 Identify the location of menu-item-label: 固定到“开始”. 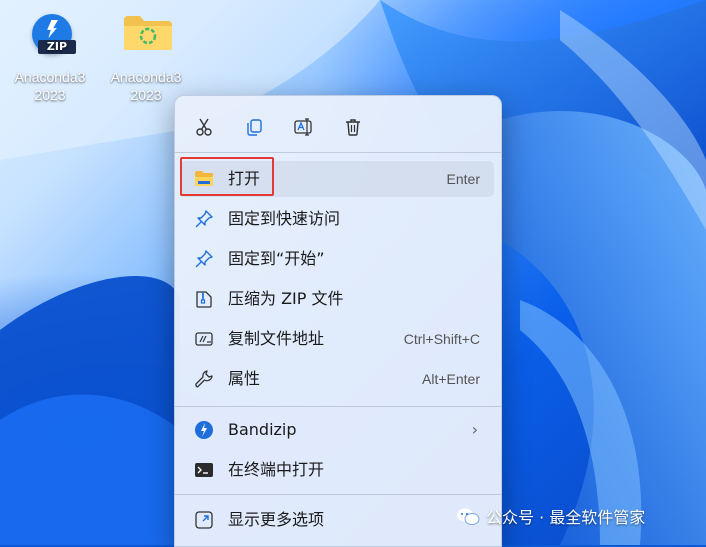
(276, 258).